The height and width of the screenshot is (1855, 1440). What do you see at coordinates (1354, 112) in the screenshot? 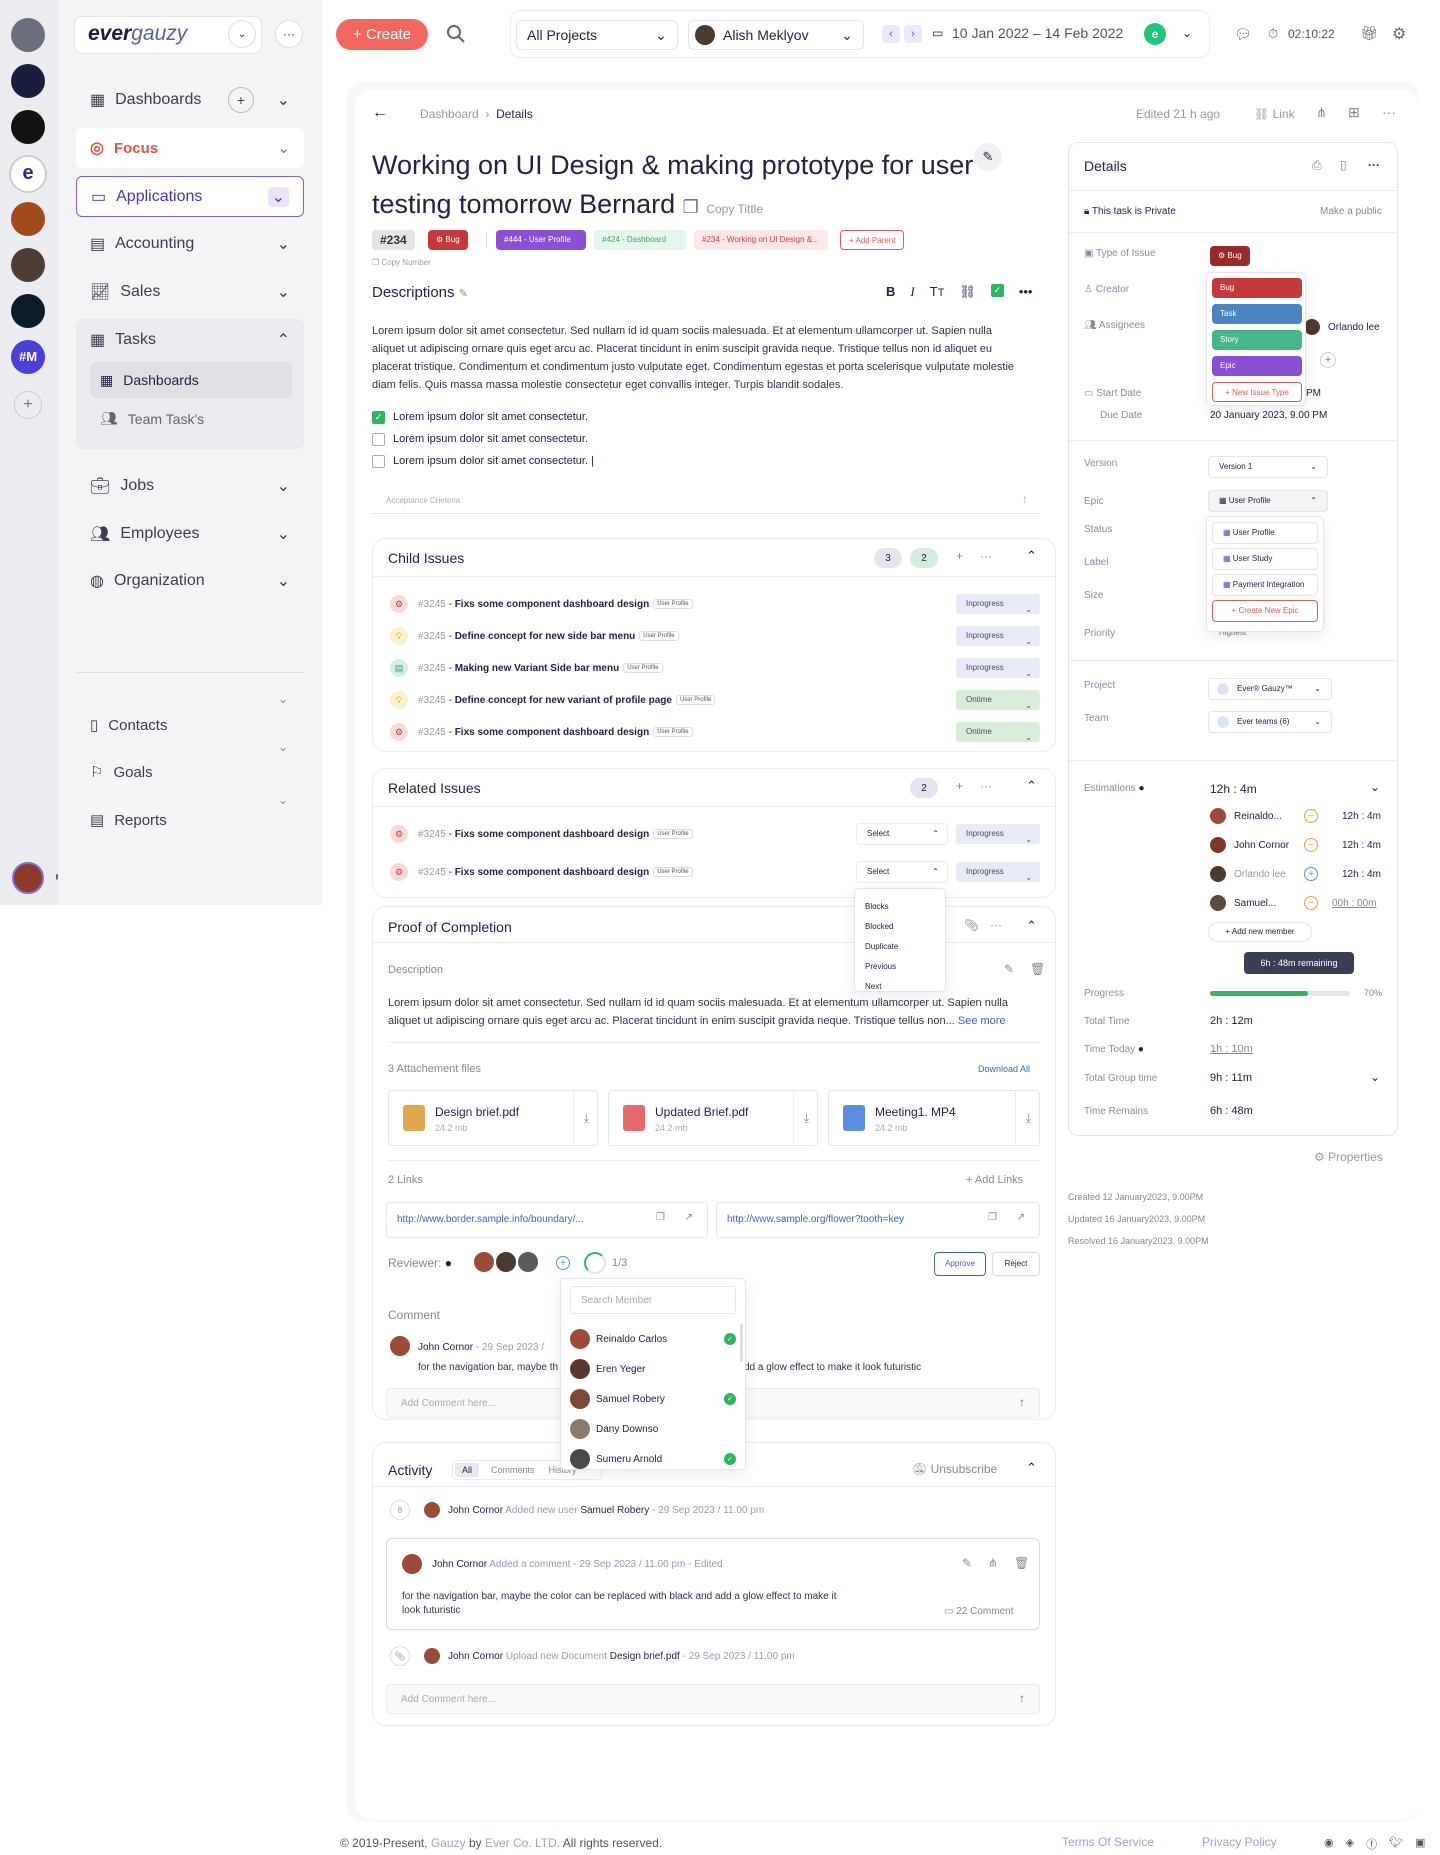
I see `add-square-icon: ⊞` at bounding box center [1354, 112].